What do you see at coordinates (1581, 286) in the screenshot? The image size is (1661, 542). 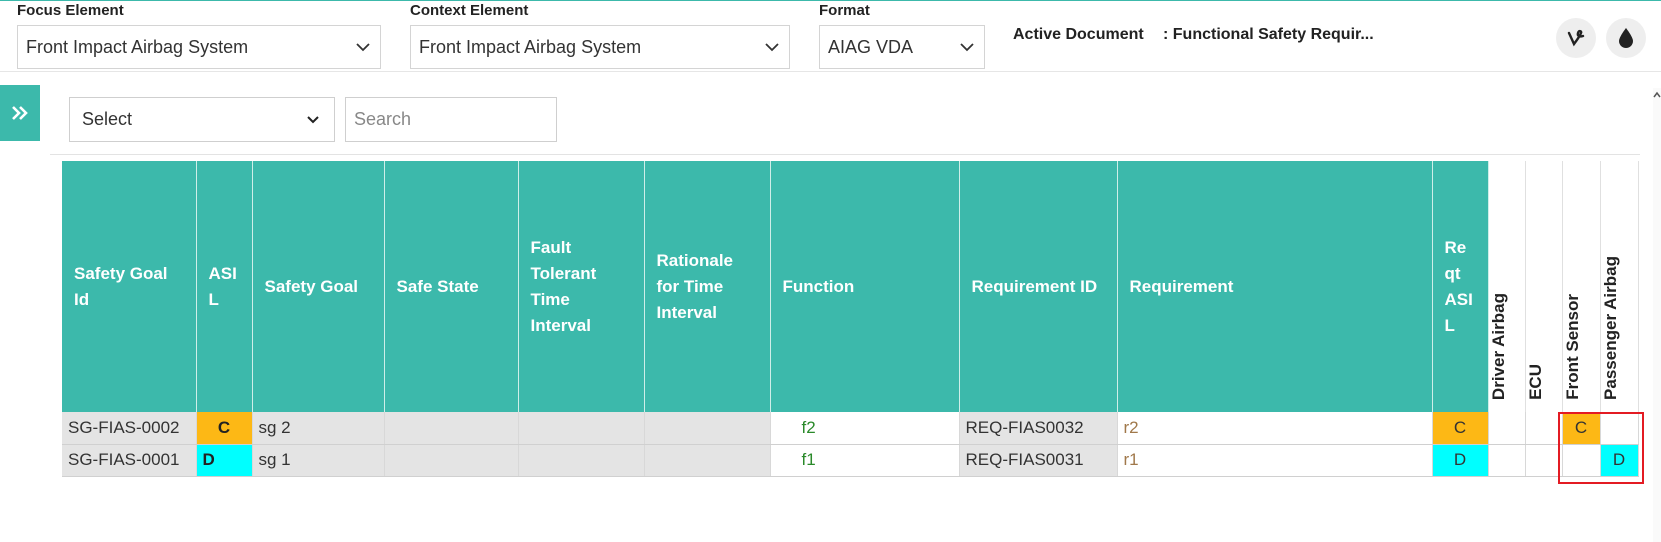 I see `header-front-sensor: Front Sensor` at bounding box center [1581, 286].